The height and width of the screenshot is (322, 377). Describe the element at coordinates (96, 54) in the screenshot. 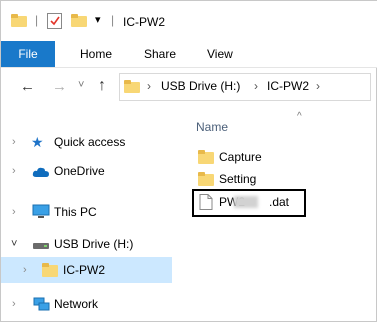

I see `tab-home: Home` at that location.